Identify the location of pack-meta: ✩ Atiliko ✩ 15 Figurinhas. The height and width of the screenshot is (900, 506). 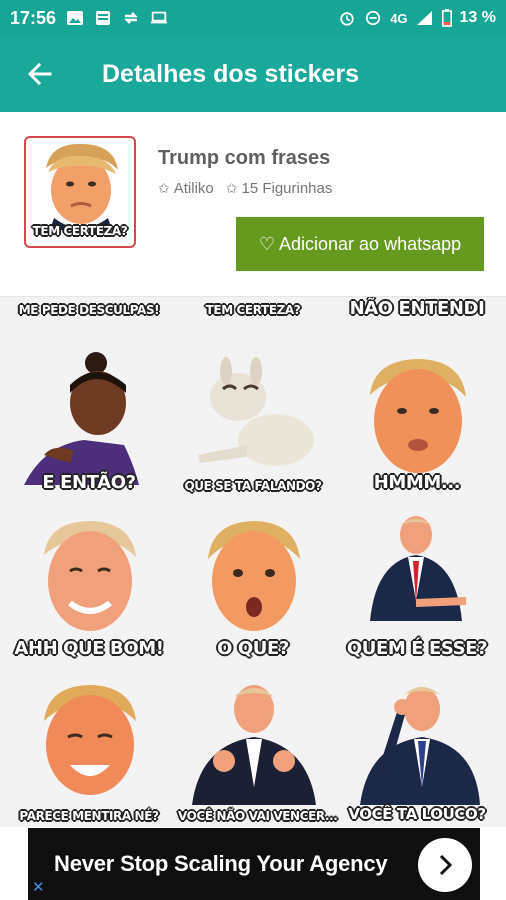
(245, 188).